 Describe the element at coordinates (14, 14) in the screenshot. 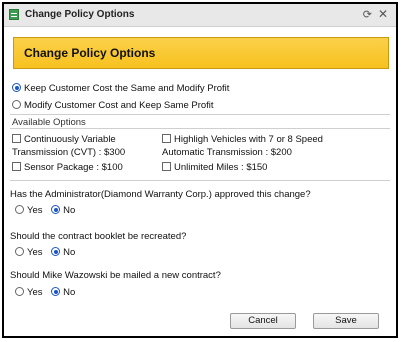

I see `app-icon` at that location.